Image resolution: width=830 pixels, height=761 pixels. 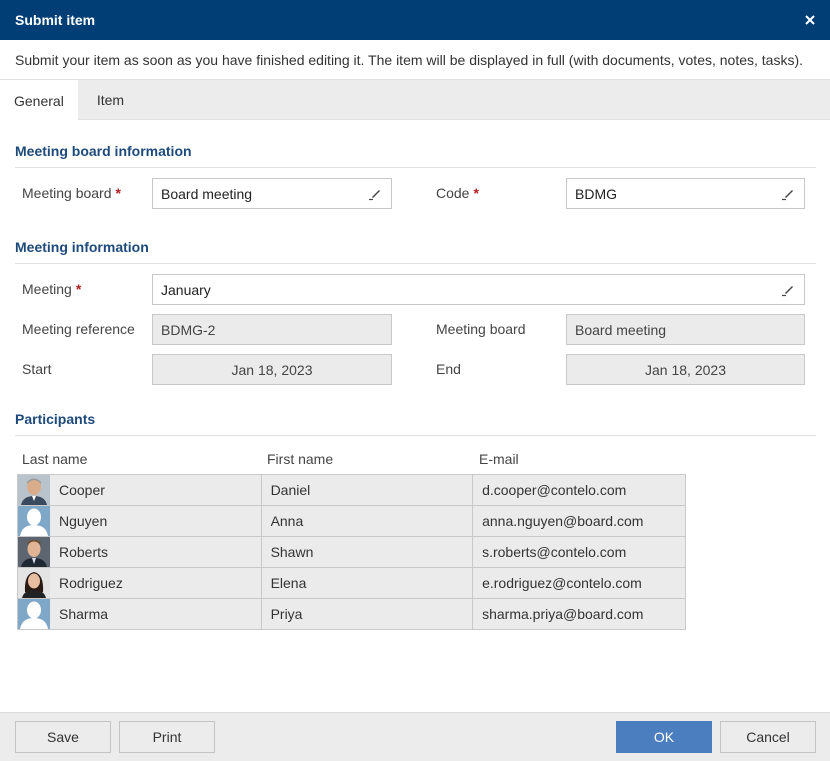 I want to click on table-row: Cooper Daniel d.cooper@contelo.com, so click(x=351, y=490).